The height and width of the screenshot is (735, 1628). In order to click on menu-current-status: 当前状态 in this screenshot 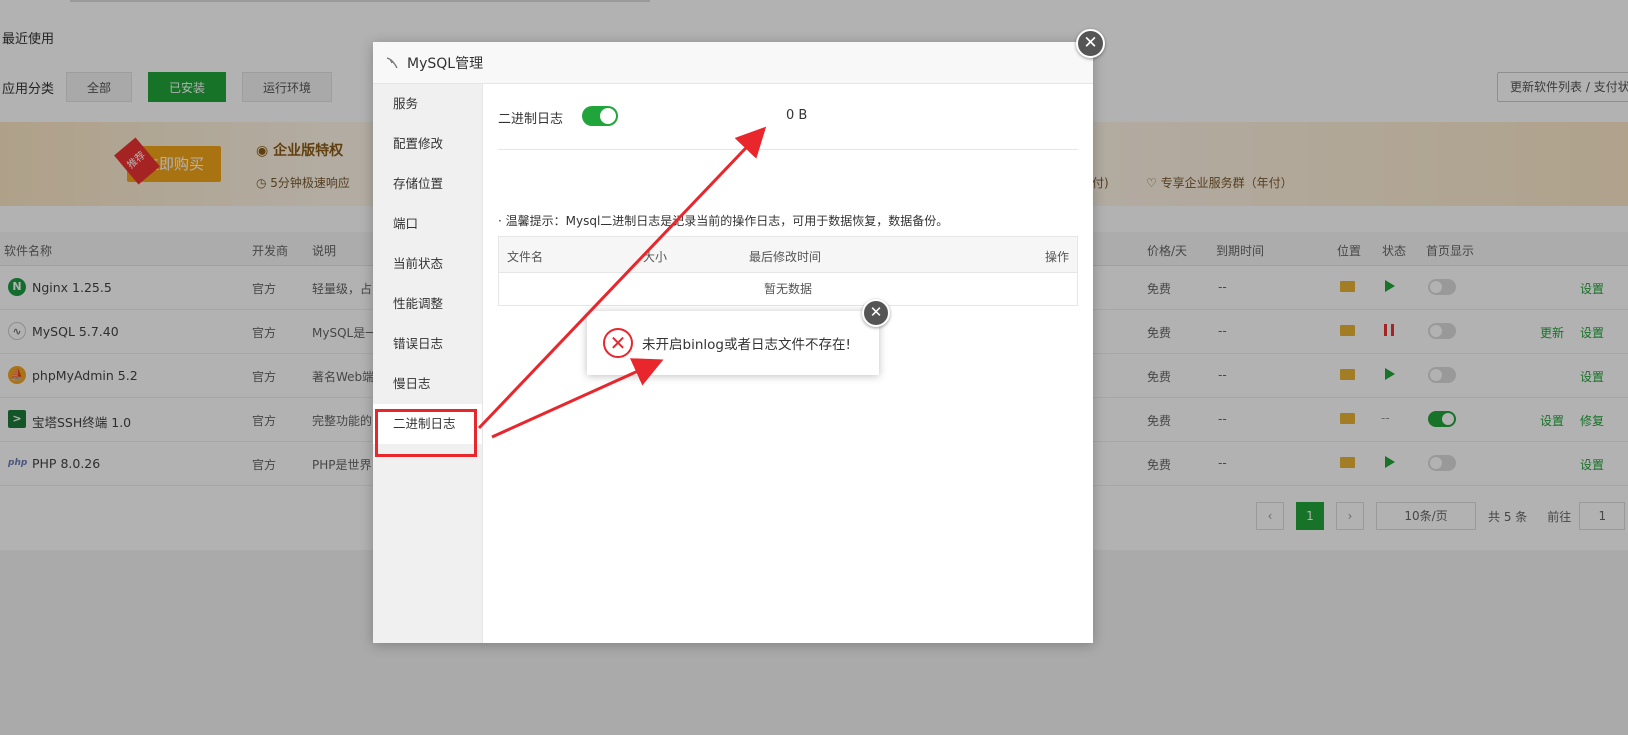, I will do `click(427, 264)`.